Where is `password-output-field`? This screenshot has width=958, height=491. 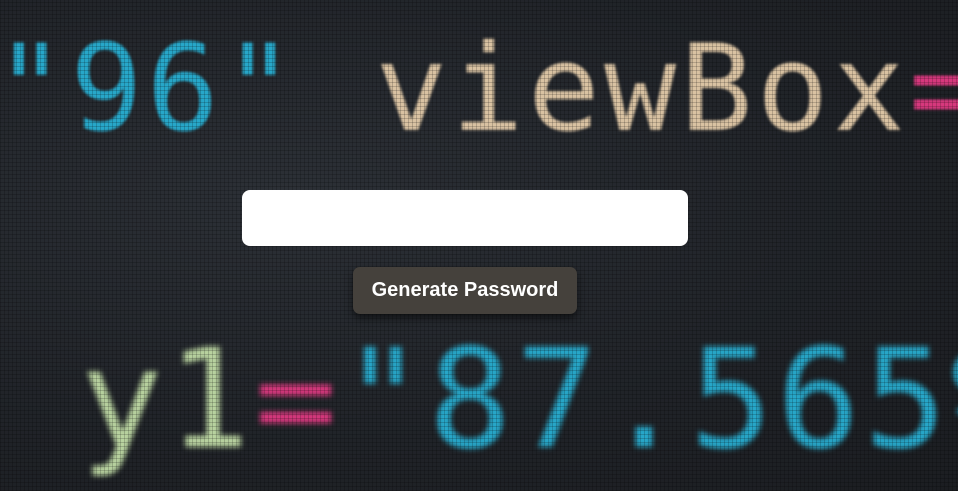 password-output-field is located at coordinates (465, 218).